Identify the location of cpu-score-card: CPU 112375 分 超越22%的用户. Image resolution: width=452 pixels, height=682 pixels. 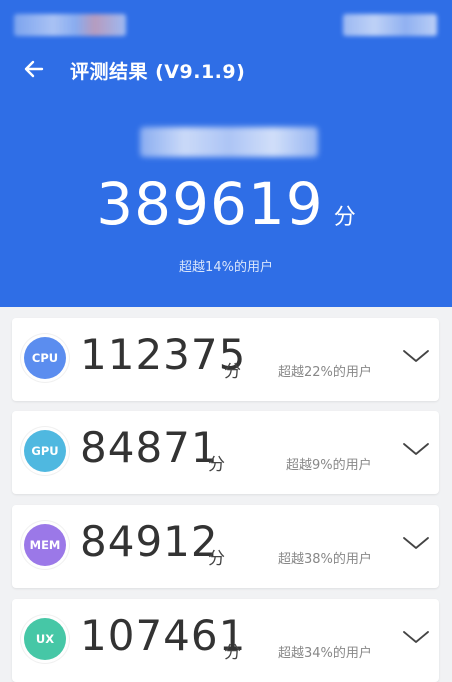
(225, 359).